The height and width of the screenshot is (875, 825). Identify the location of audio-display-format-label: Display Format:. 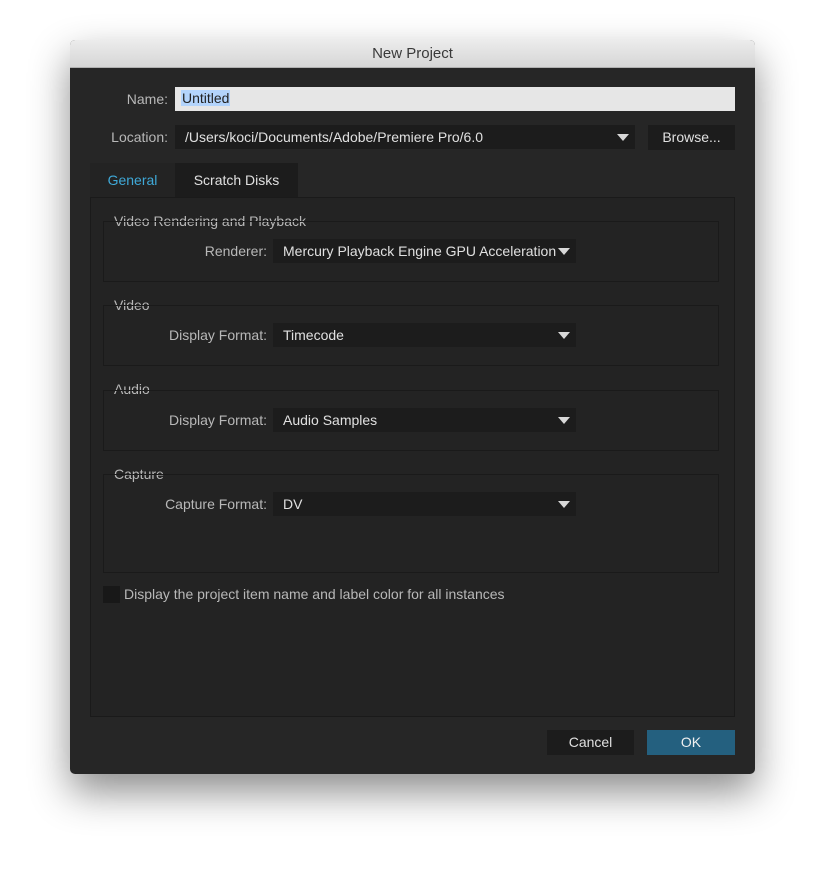
(217, 420).